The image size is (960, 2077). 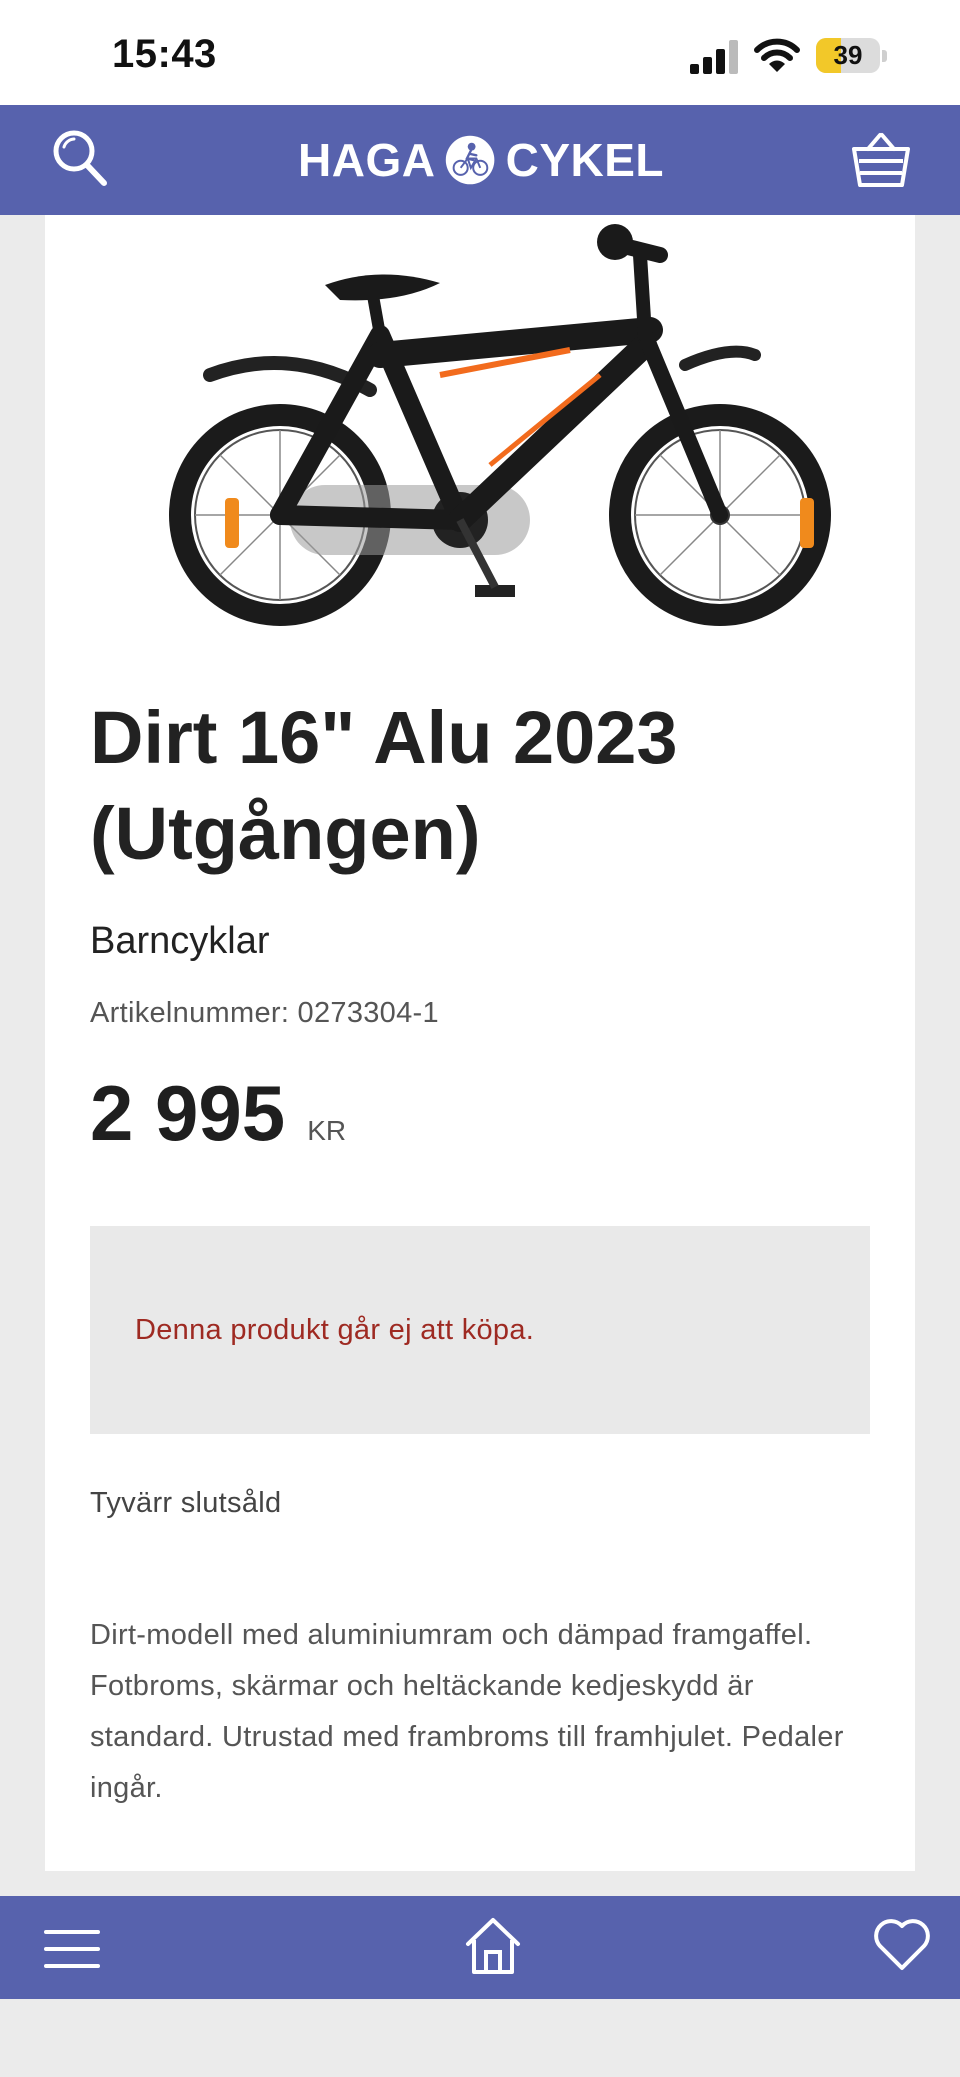 I want to click on bottom-nav, so click(x=480, y=1947).